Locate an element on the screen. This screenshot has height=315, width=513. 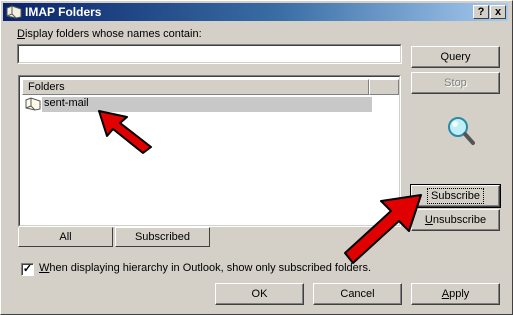
ok-button: OK is located at coordinates (259, 294).